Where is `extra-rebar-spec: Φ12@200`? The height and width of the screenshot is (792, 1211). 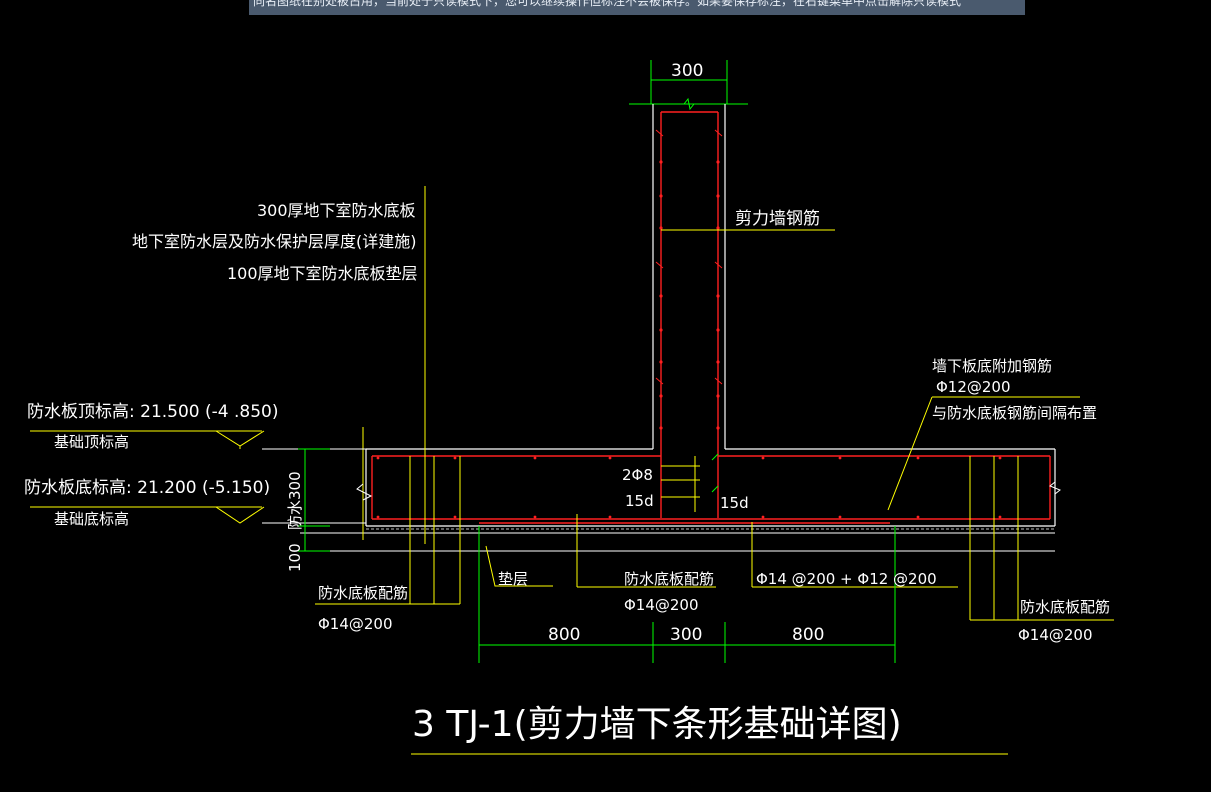
extra-rebar-spec: Φ12@200 is located at coordinates (973, 387).